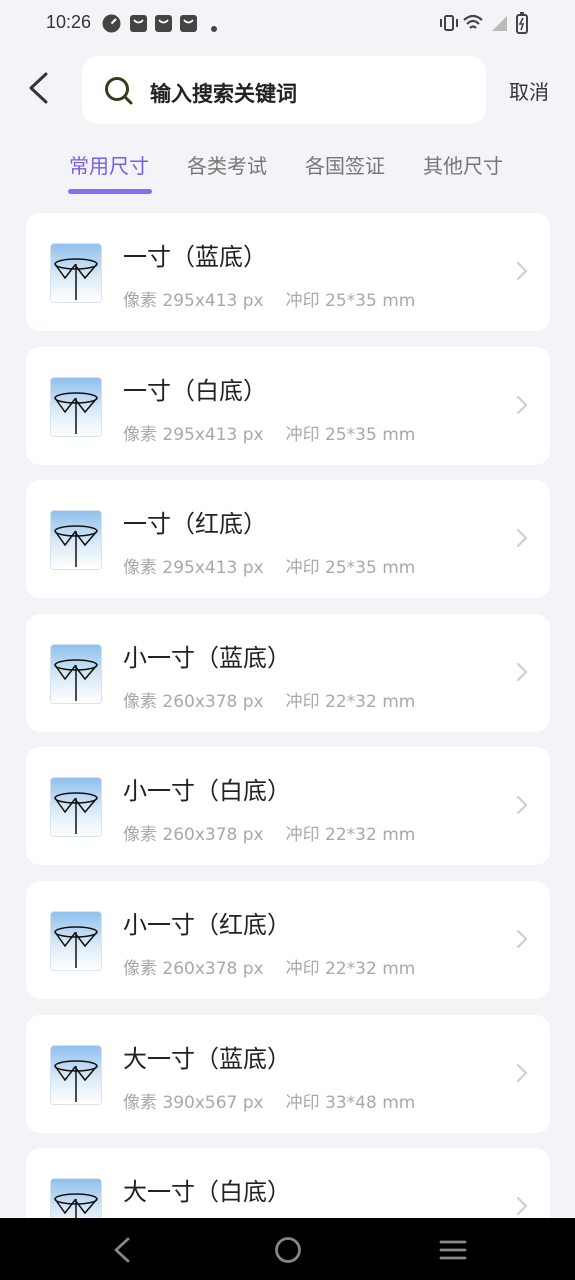 The height and width of the screenshot is (1280, 575). What do you see at coordinates (269, 1100) in the screenshot?
I see `item-specs: 像素 390x567 px 冲印 33*48 mm` at bounding box center [269, 1100].